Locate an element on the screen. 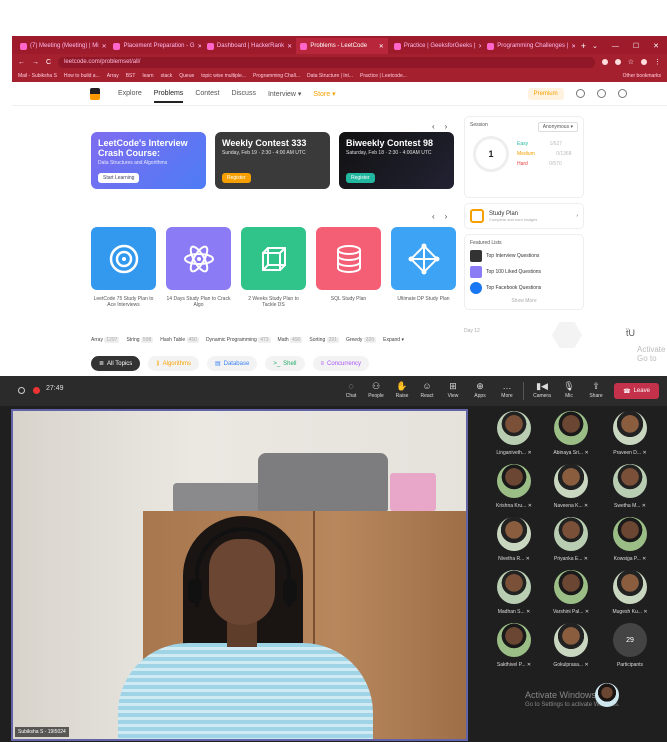 This screenshot has width=667, height=742. show-more-link: Show More is located at coordinates (524, 301).